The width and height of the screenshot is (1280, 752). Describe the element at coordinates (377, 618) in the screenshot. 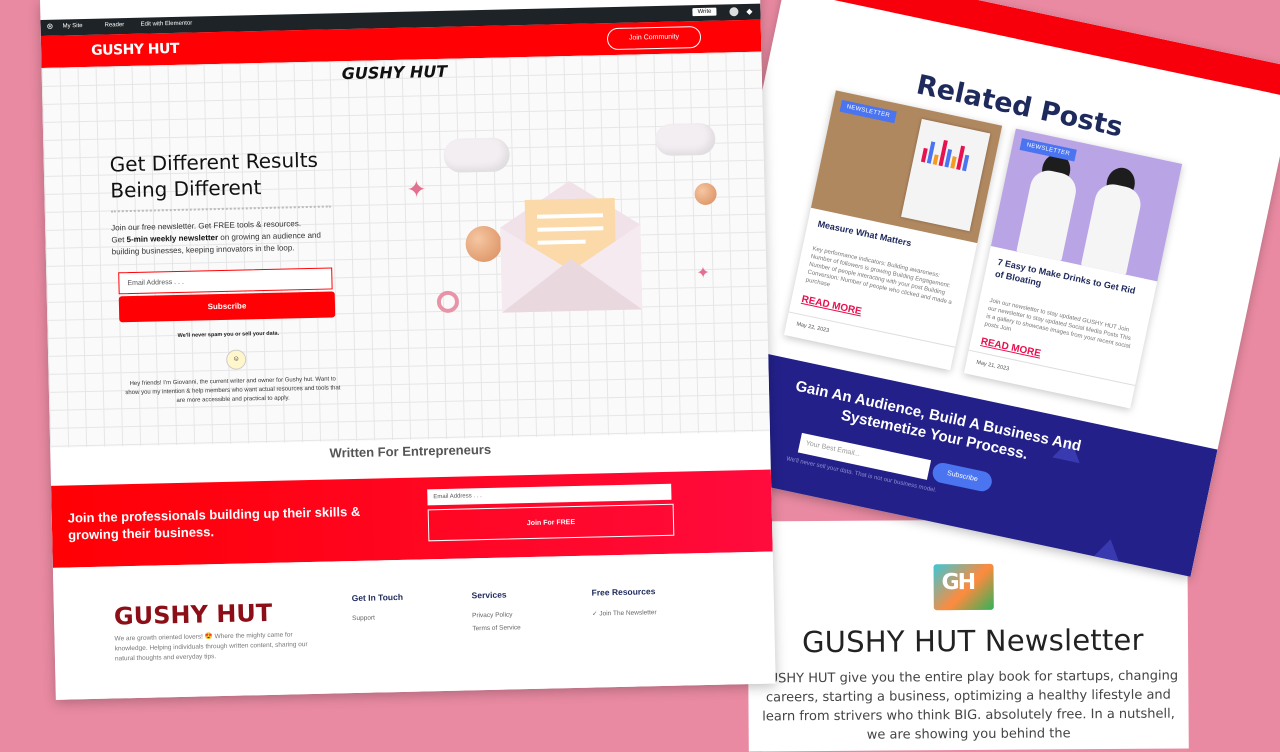

I see `footer-link-support: Support` at that location.